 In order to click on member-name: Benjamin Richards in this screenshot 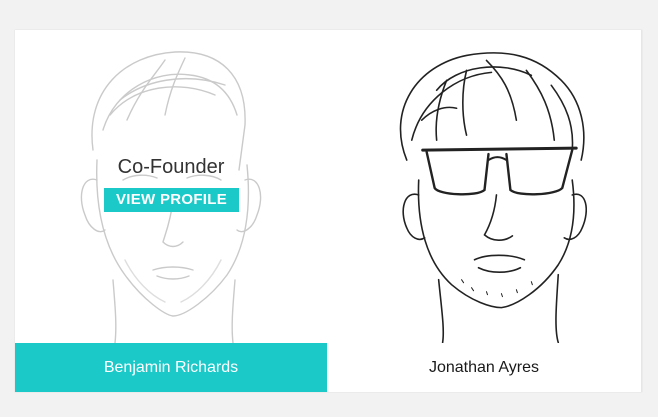, I will do `click(171, 367)`.